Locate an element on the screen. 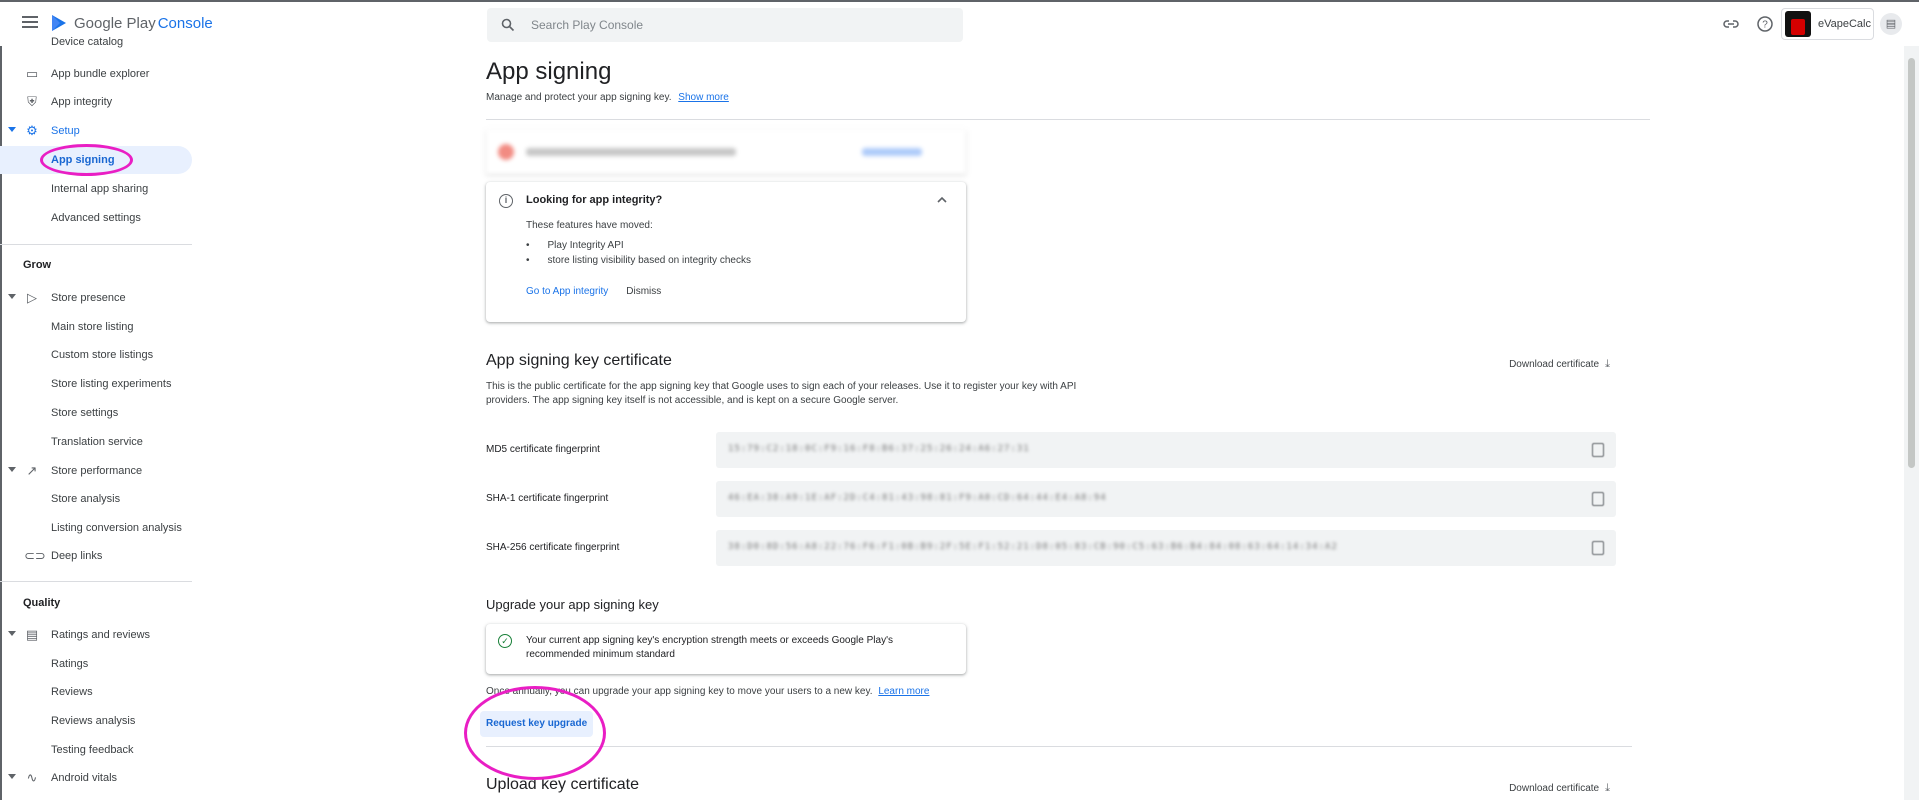 The height and width of the screenshot is (800, 1919). sidebar-item-main-store-listing: Main store listing is located at coordinates (96, 327).